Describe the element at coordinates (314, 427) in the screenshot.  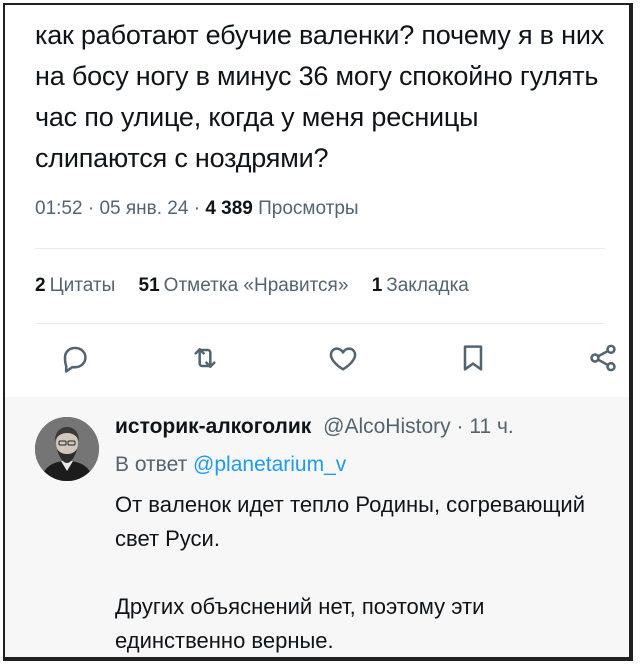
I see `reply-header: историк-алкоголик @AlcoHistory · 11 ч.` at that location.